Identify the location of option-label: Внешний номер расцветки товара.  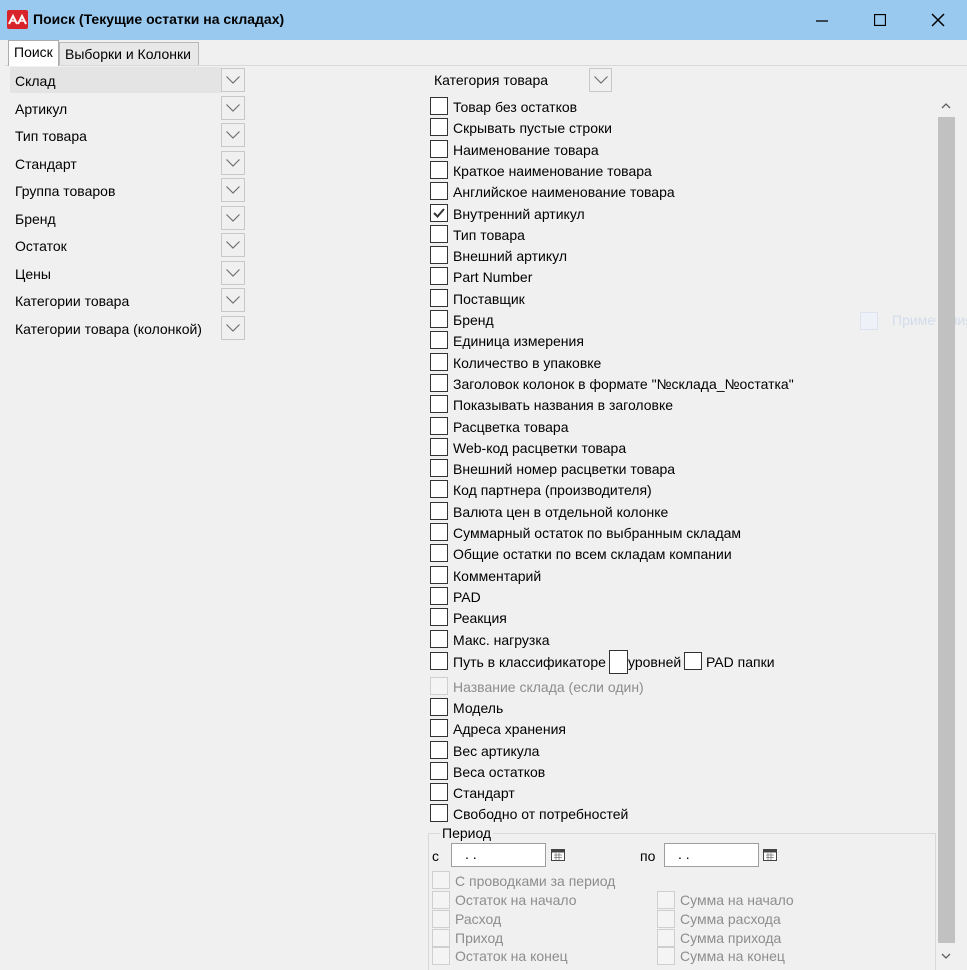
(564, 469).